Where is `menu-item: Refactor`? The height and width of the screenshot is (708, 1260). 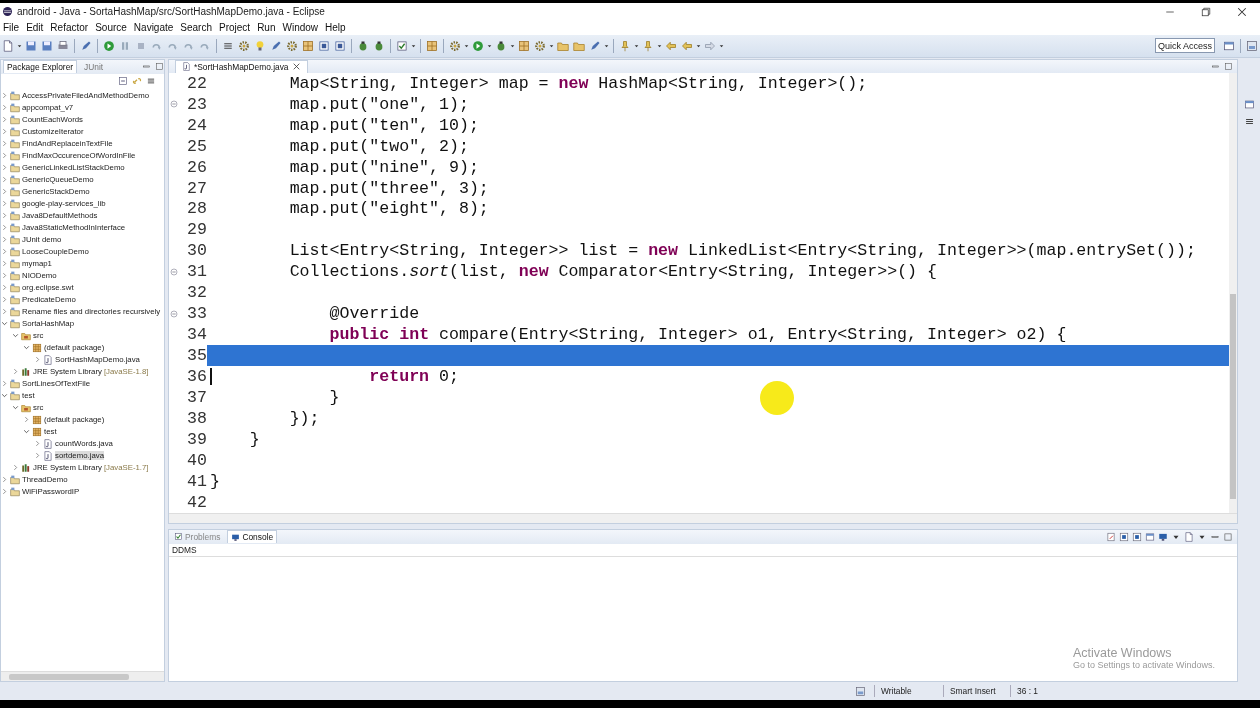
menu-item: Refactor is located at coordinates (70, 28).